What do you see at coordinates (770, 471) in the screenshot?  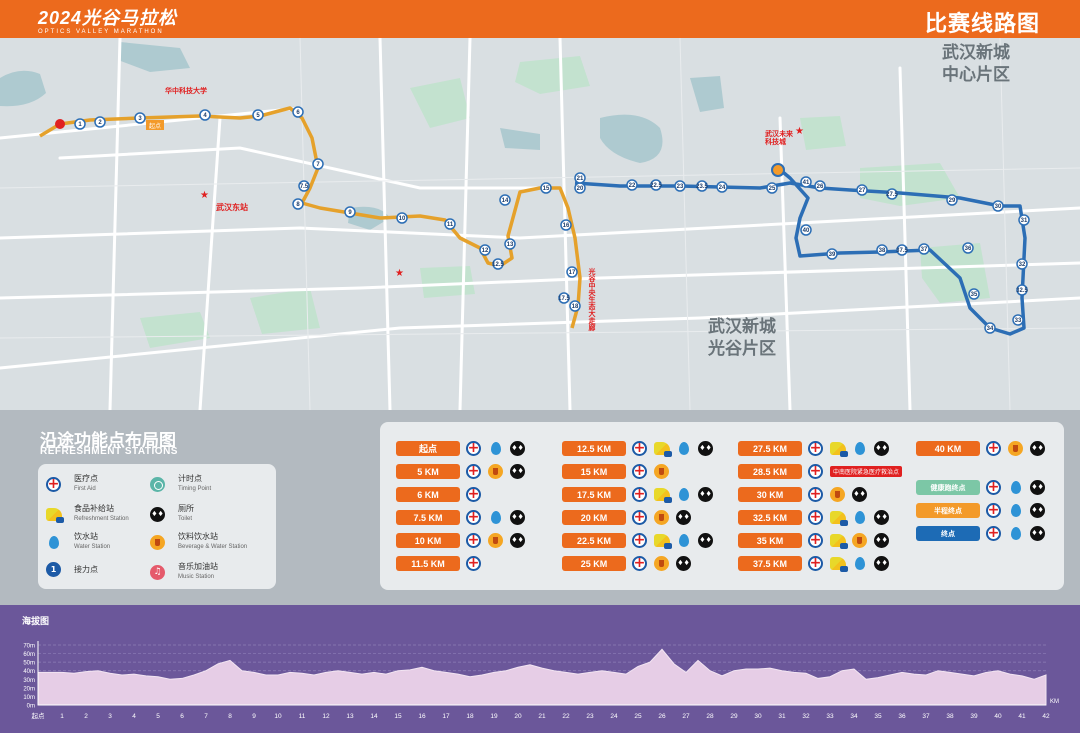 I see `station-km-label: 28.5 KM` at bounding box center [770, 471].